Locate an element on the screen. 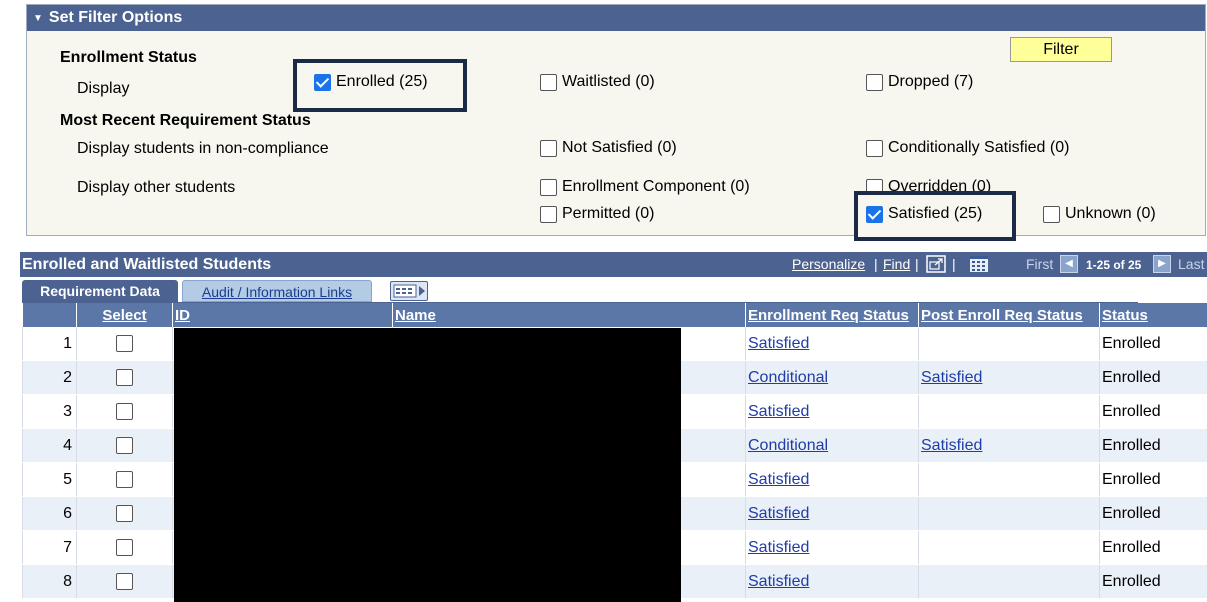 The width and height of the screenshot is (1207, 602). requirement-status-heading: Most Recent Requirement Status is located at coordinates (185, 120).